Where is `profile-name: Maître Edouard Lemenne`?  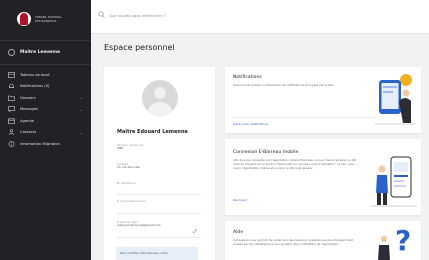
profile-name: Maître Edouard Lemenne is located at coordinates (152, 132).